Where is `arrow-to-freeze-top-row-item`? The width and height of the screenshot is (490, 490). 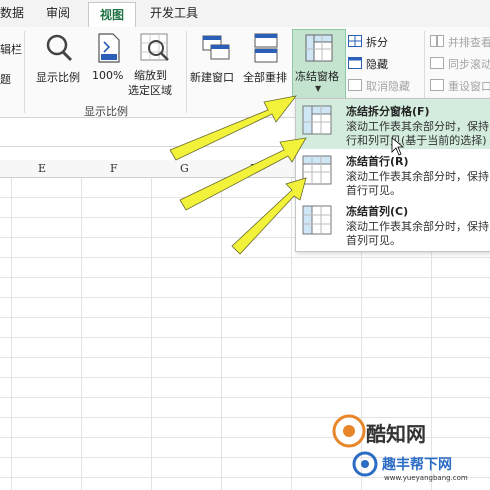
arrow-to-freeze-top-row-item is located at coordinates (269, 216).